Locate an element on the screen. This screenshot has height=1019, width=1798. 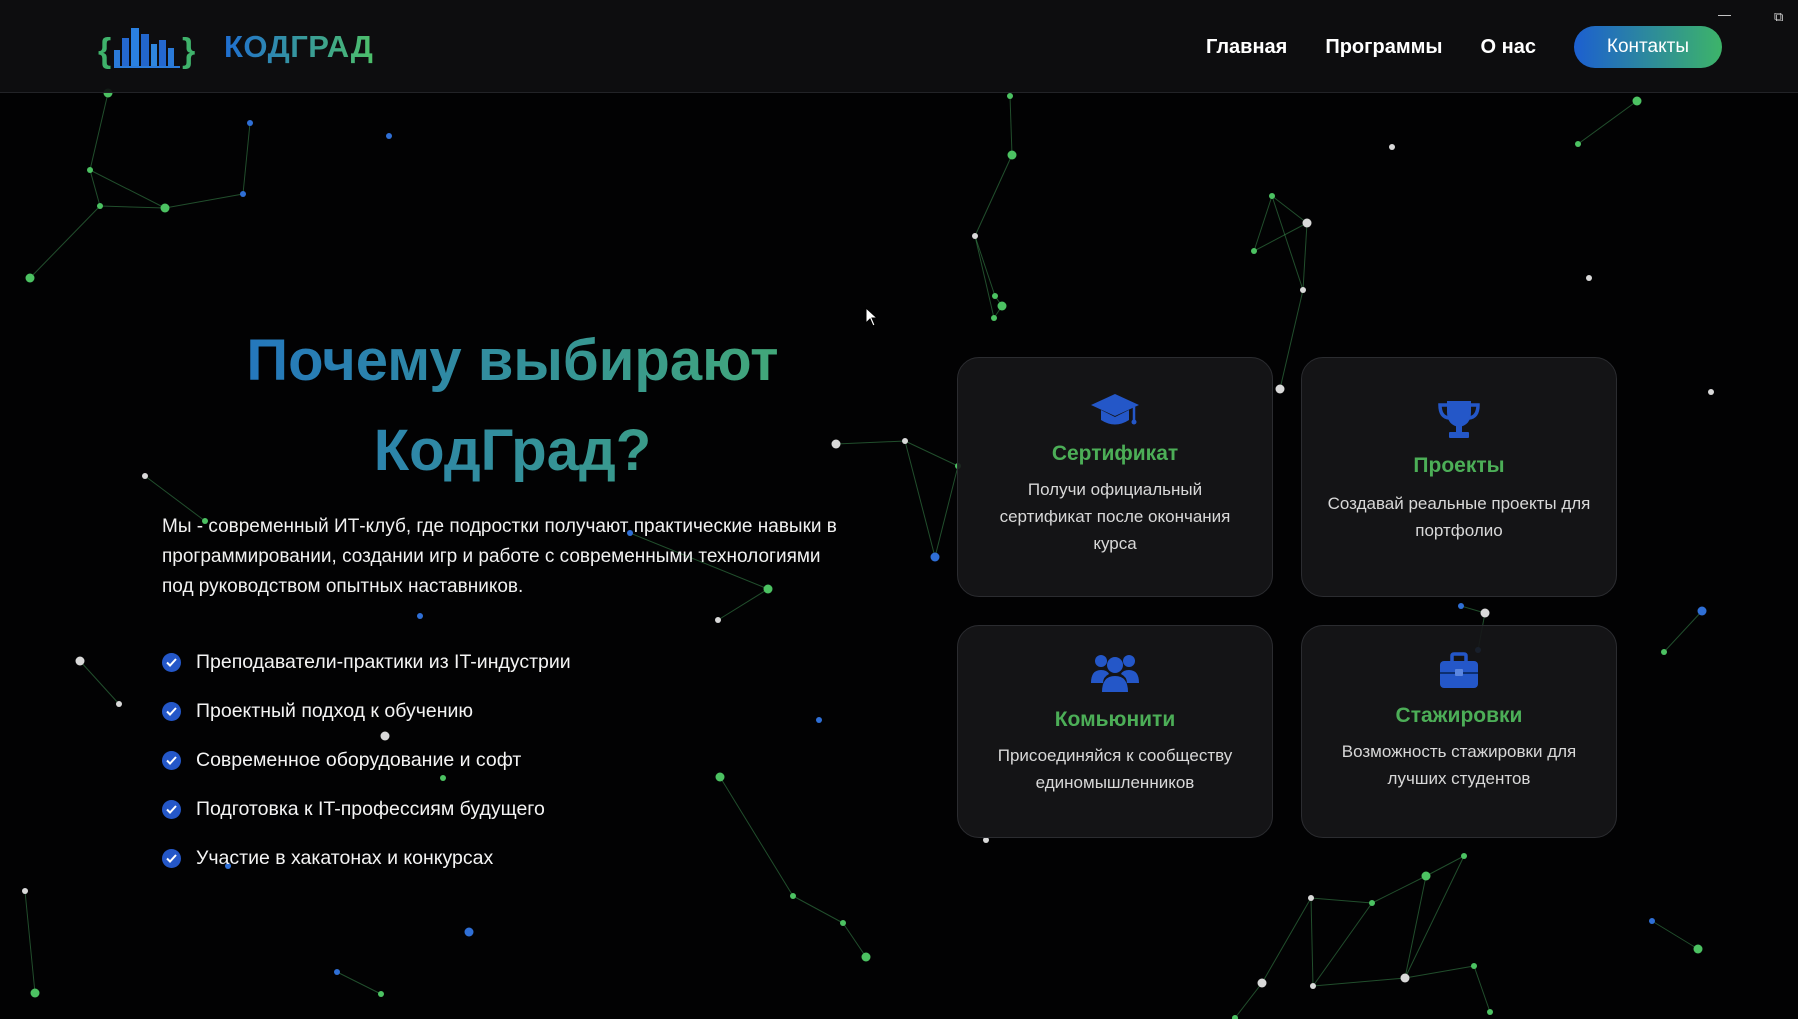
card-text: Создавай реальные проекты для портфолио is located at coordinates (1459, 517).